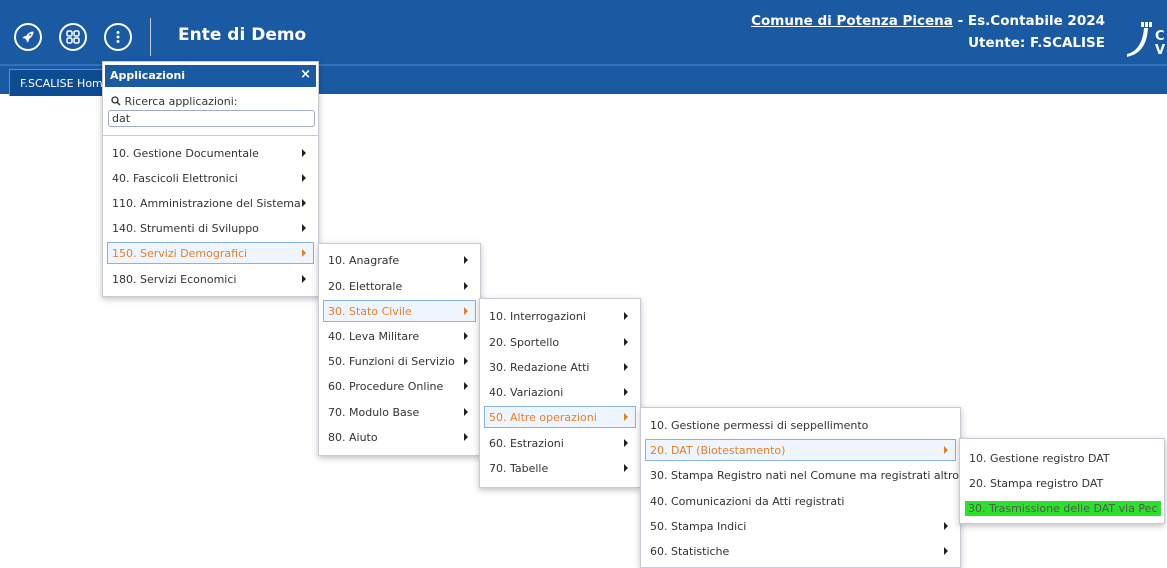  I want to click on menu-item-servizi-demografici: 150. Servizi Demografici, so click(210, 253).